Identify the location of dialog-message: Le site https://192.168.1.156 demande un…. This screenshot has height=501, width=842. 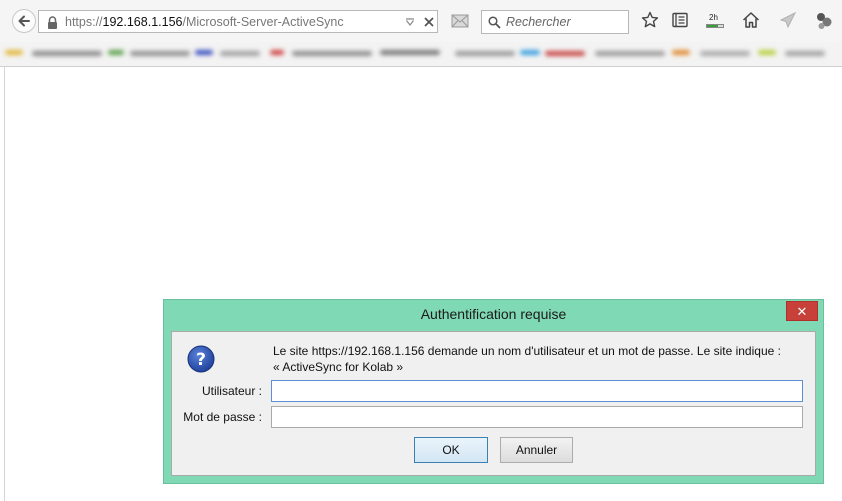
(533, 359).